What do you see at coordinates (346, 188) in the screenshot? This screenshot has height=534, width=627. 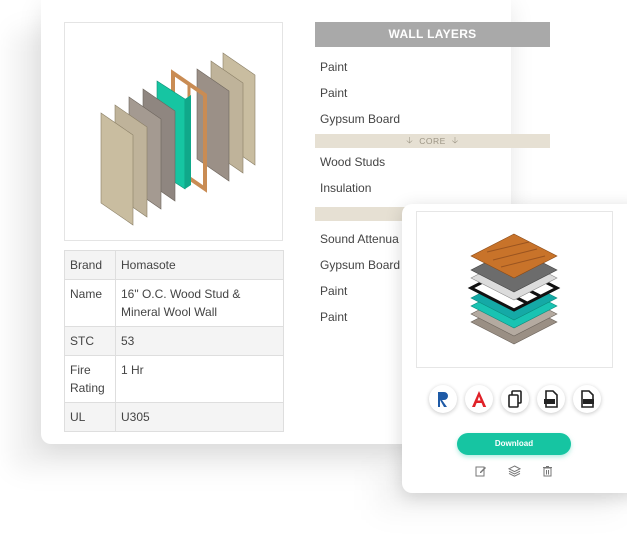 I see `layer-item: Insulation` at bounding box center [346, 188].